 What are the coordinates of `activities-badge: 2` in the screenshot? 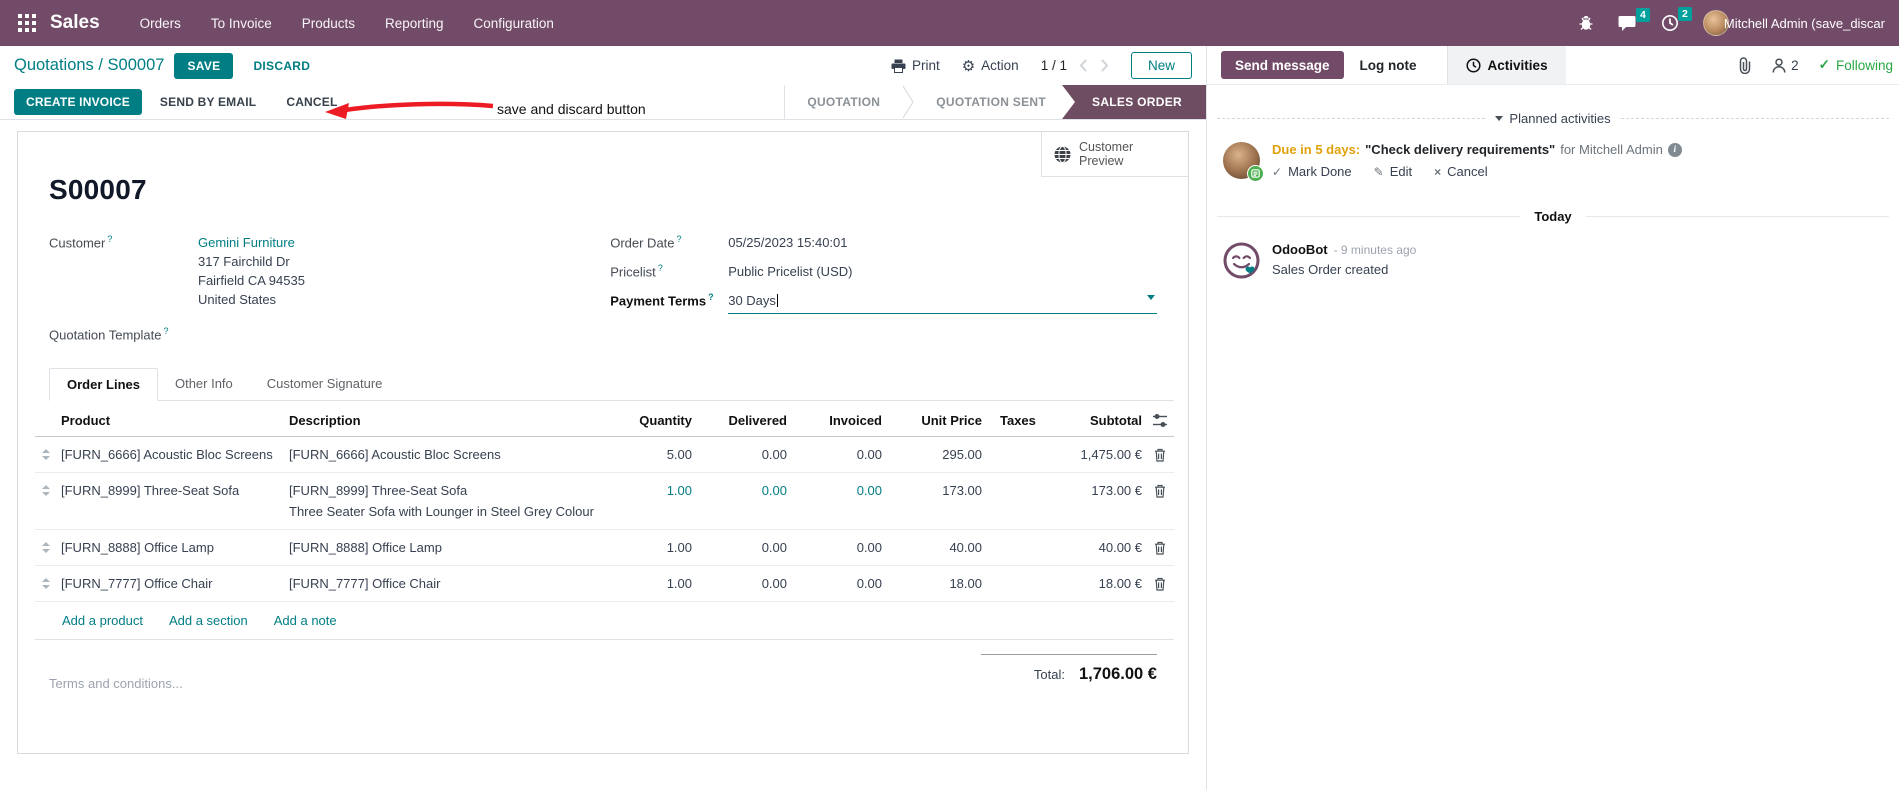 It's located at (1685, 14).